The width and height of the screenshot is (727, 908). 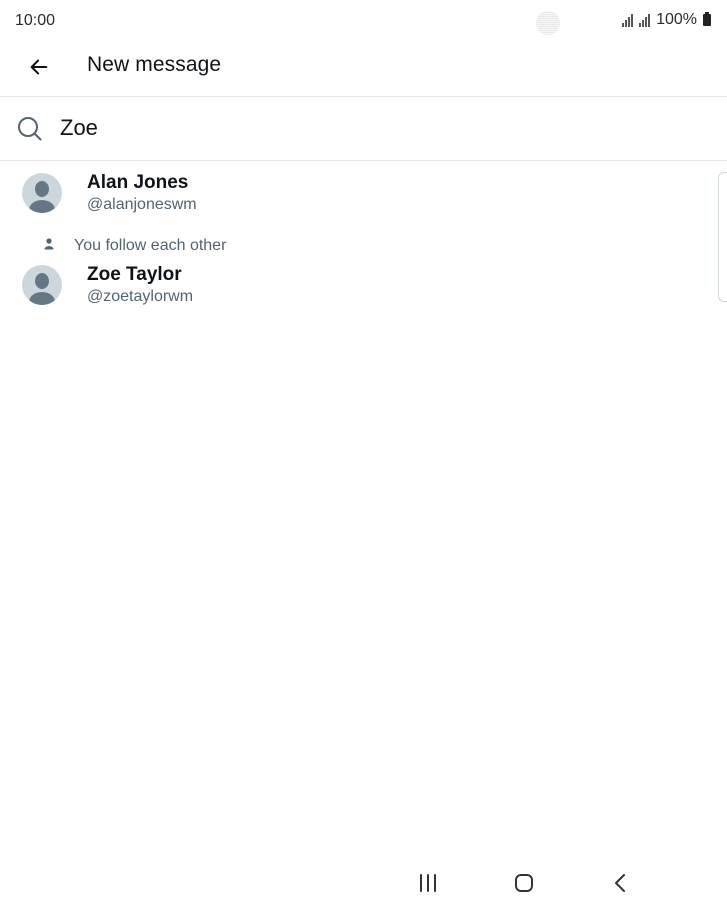 I want to click on search-input, so click(x=380, y=128).